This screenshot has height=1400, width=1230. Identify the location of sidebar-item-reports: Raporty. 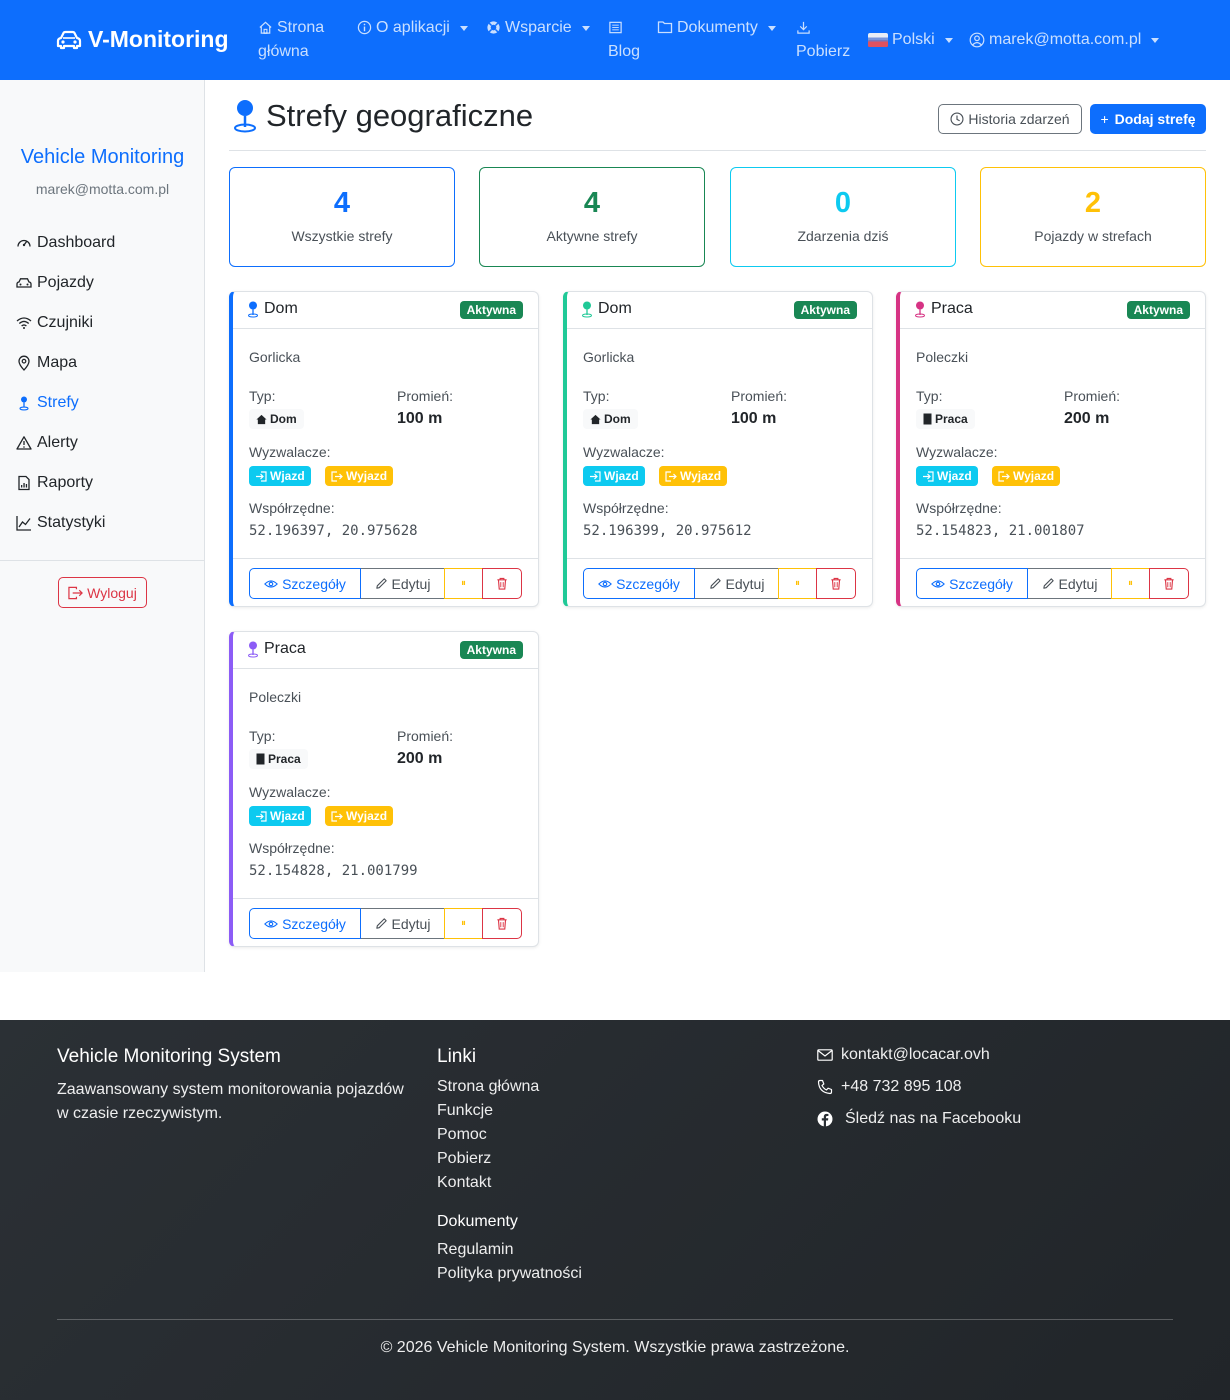
(54, 483).